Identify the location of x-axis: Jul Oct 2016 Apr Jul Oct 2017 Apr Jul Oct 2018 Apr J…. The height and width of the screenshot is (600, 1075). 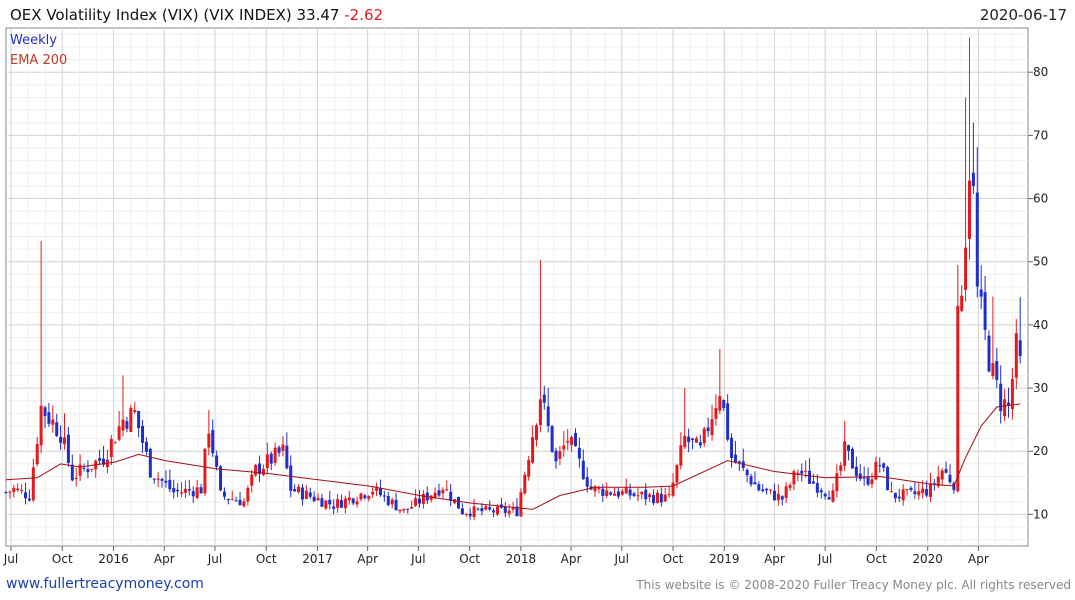
(496, 556).